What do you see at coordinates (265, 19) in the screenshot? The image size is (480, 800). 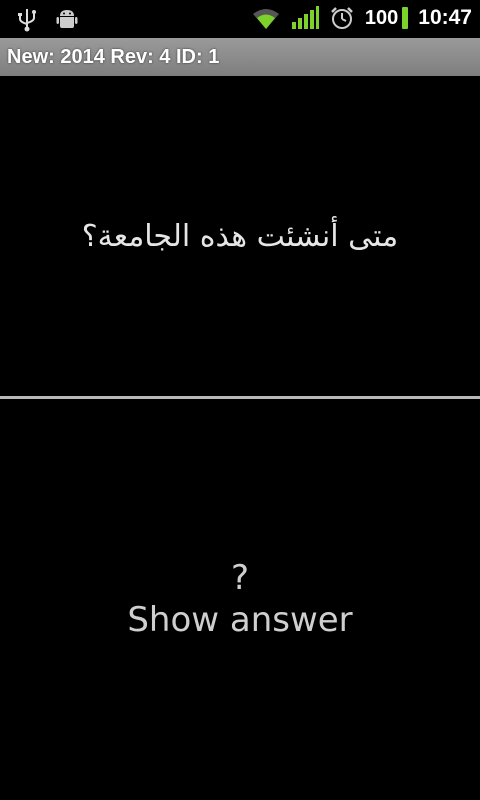 I see `wifi-icon` at bounding box center [265, 19].